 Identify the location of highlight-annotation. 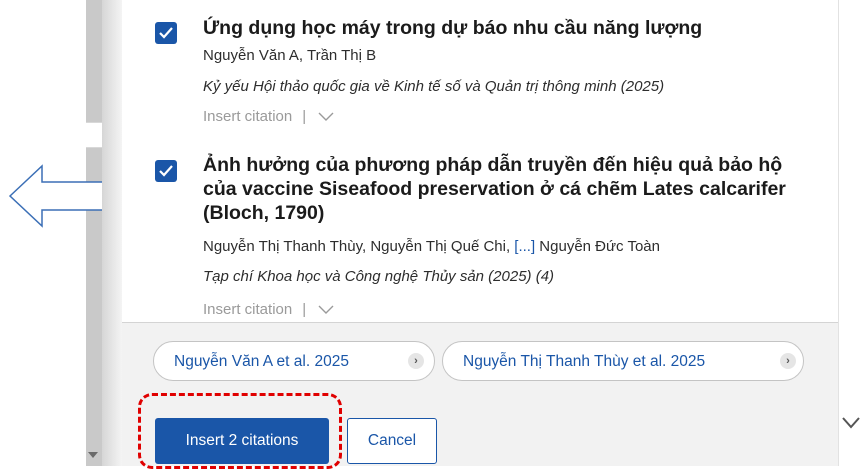
(240, 431).